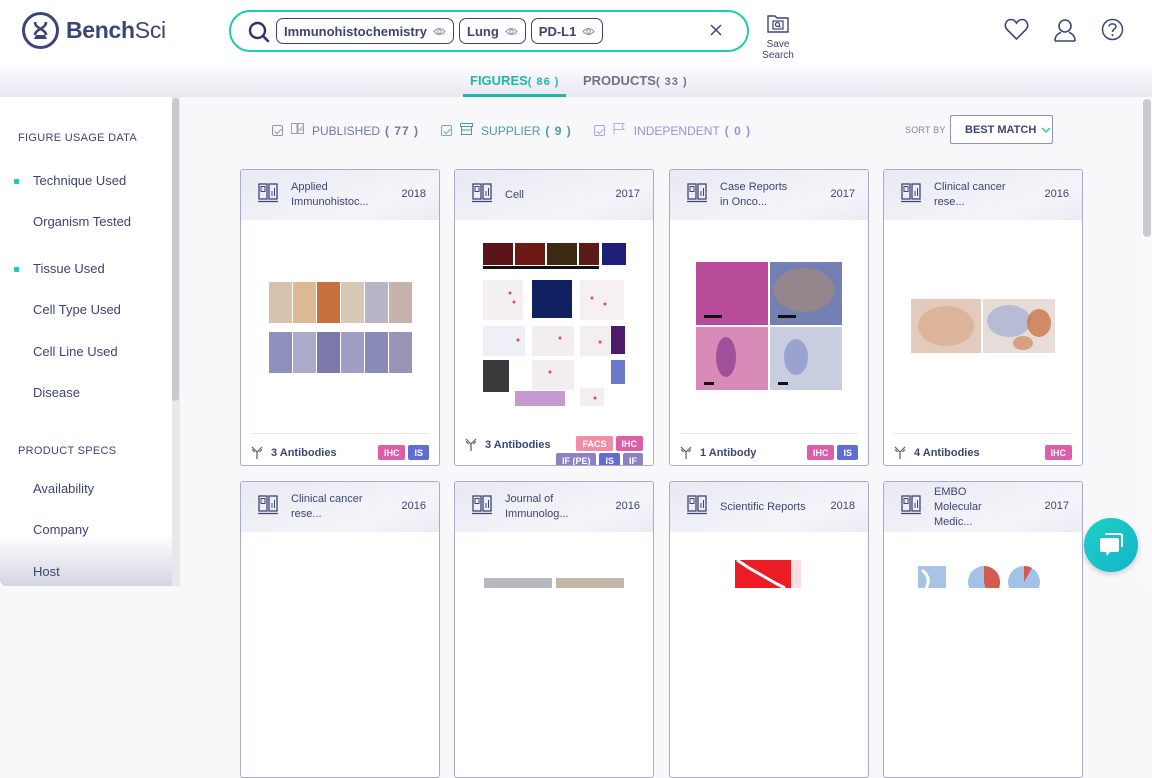 The width and height of the screenshot is (1152, 778). I want to click on tag-if-pe: IF (PE), so click(576, 459).